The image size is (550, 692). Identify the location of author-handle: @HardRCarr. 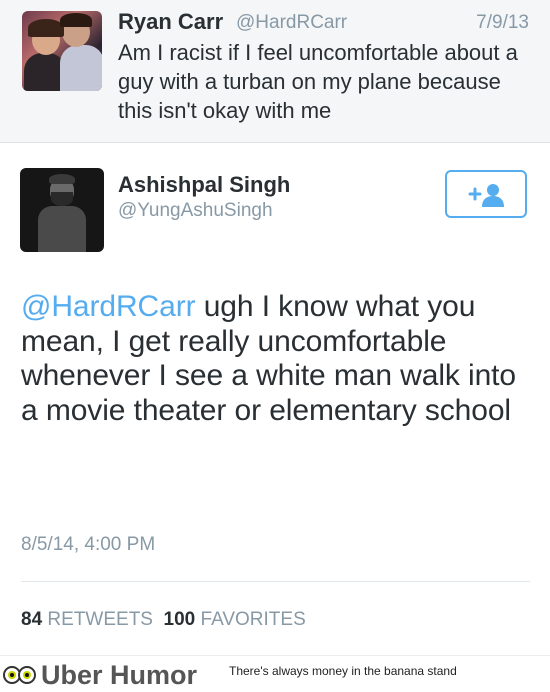
(291, 23).